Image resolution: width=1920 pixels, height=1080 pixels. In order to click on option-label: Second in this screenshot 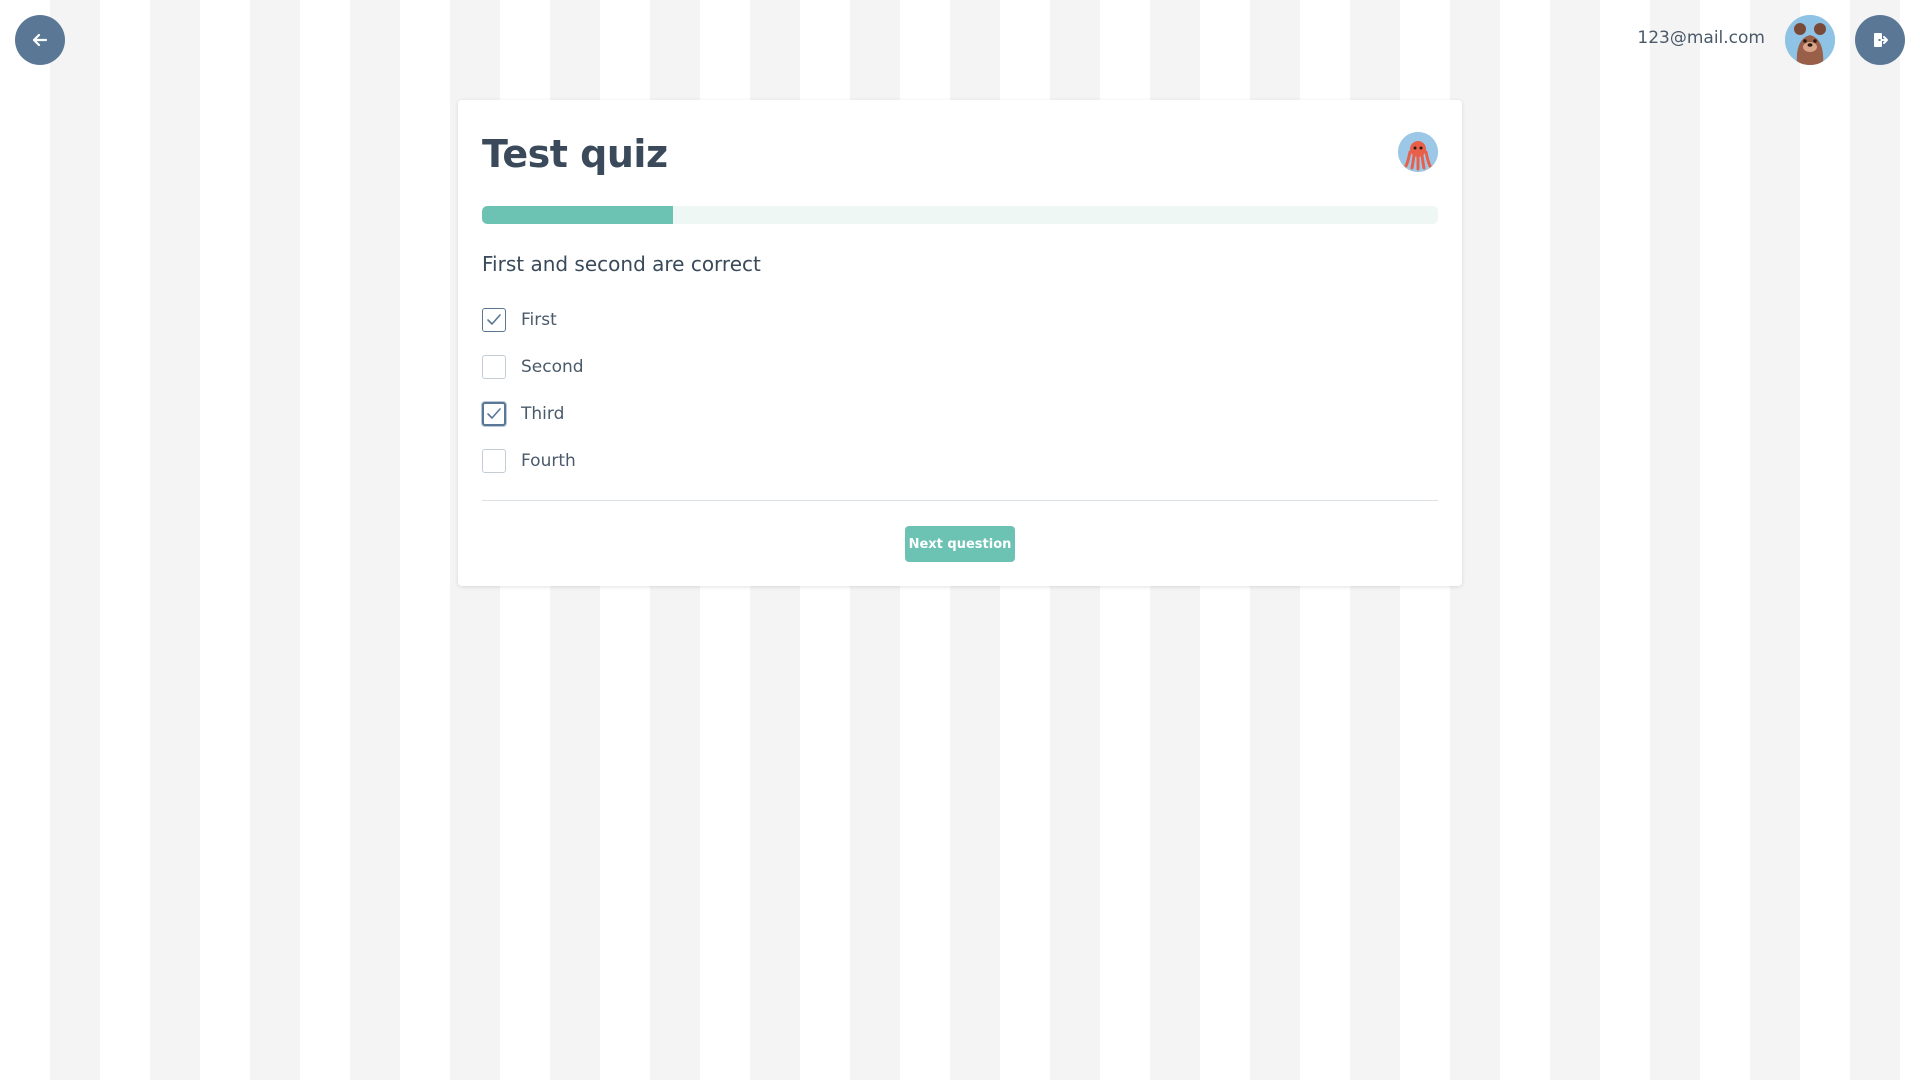, I will do `click(552, 367)`.